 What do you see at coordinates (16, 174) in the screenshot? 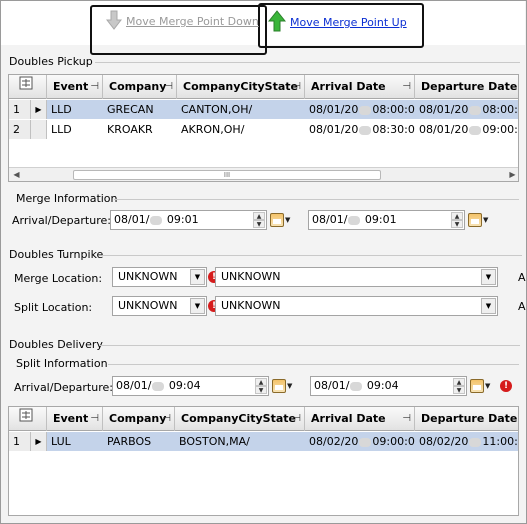
I see `scroll-left-icon: ◀` at bounding box center [16, 174].